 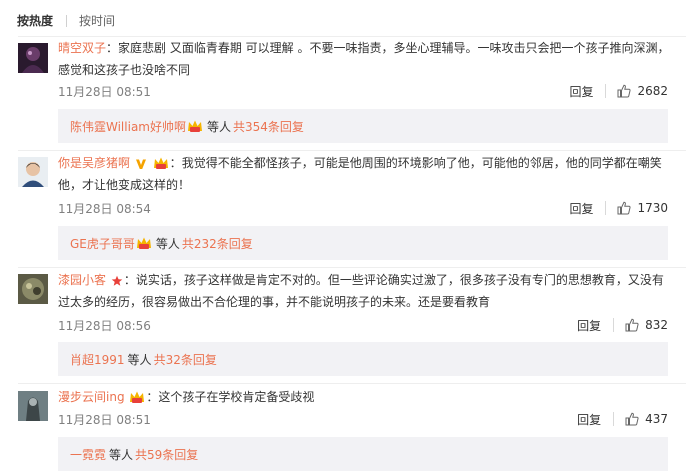 I want to click on reply-count-link: 共32条回复, so click(x=185, y=359).